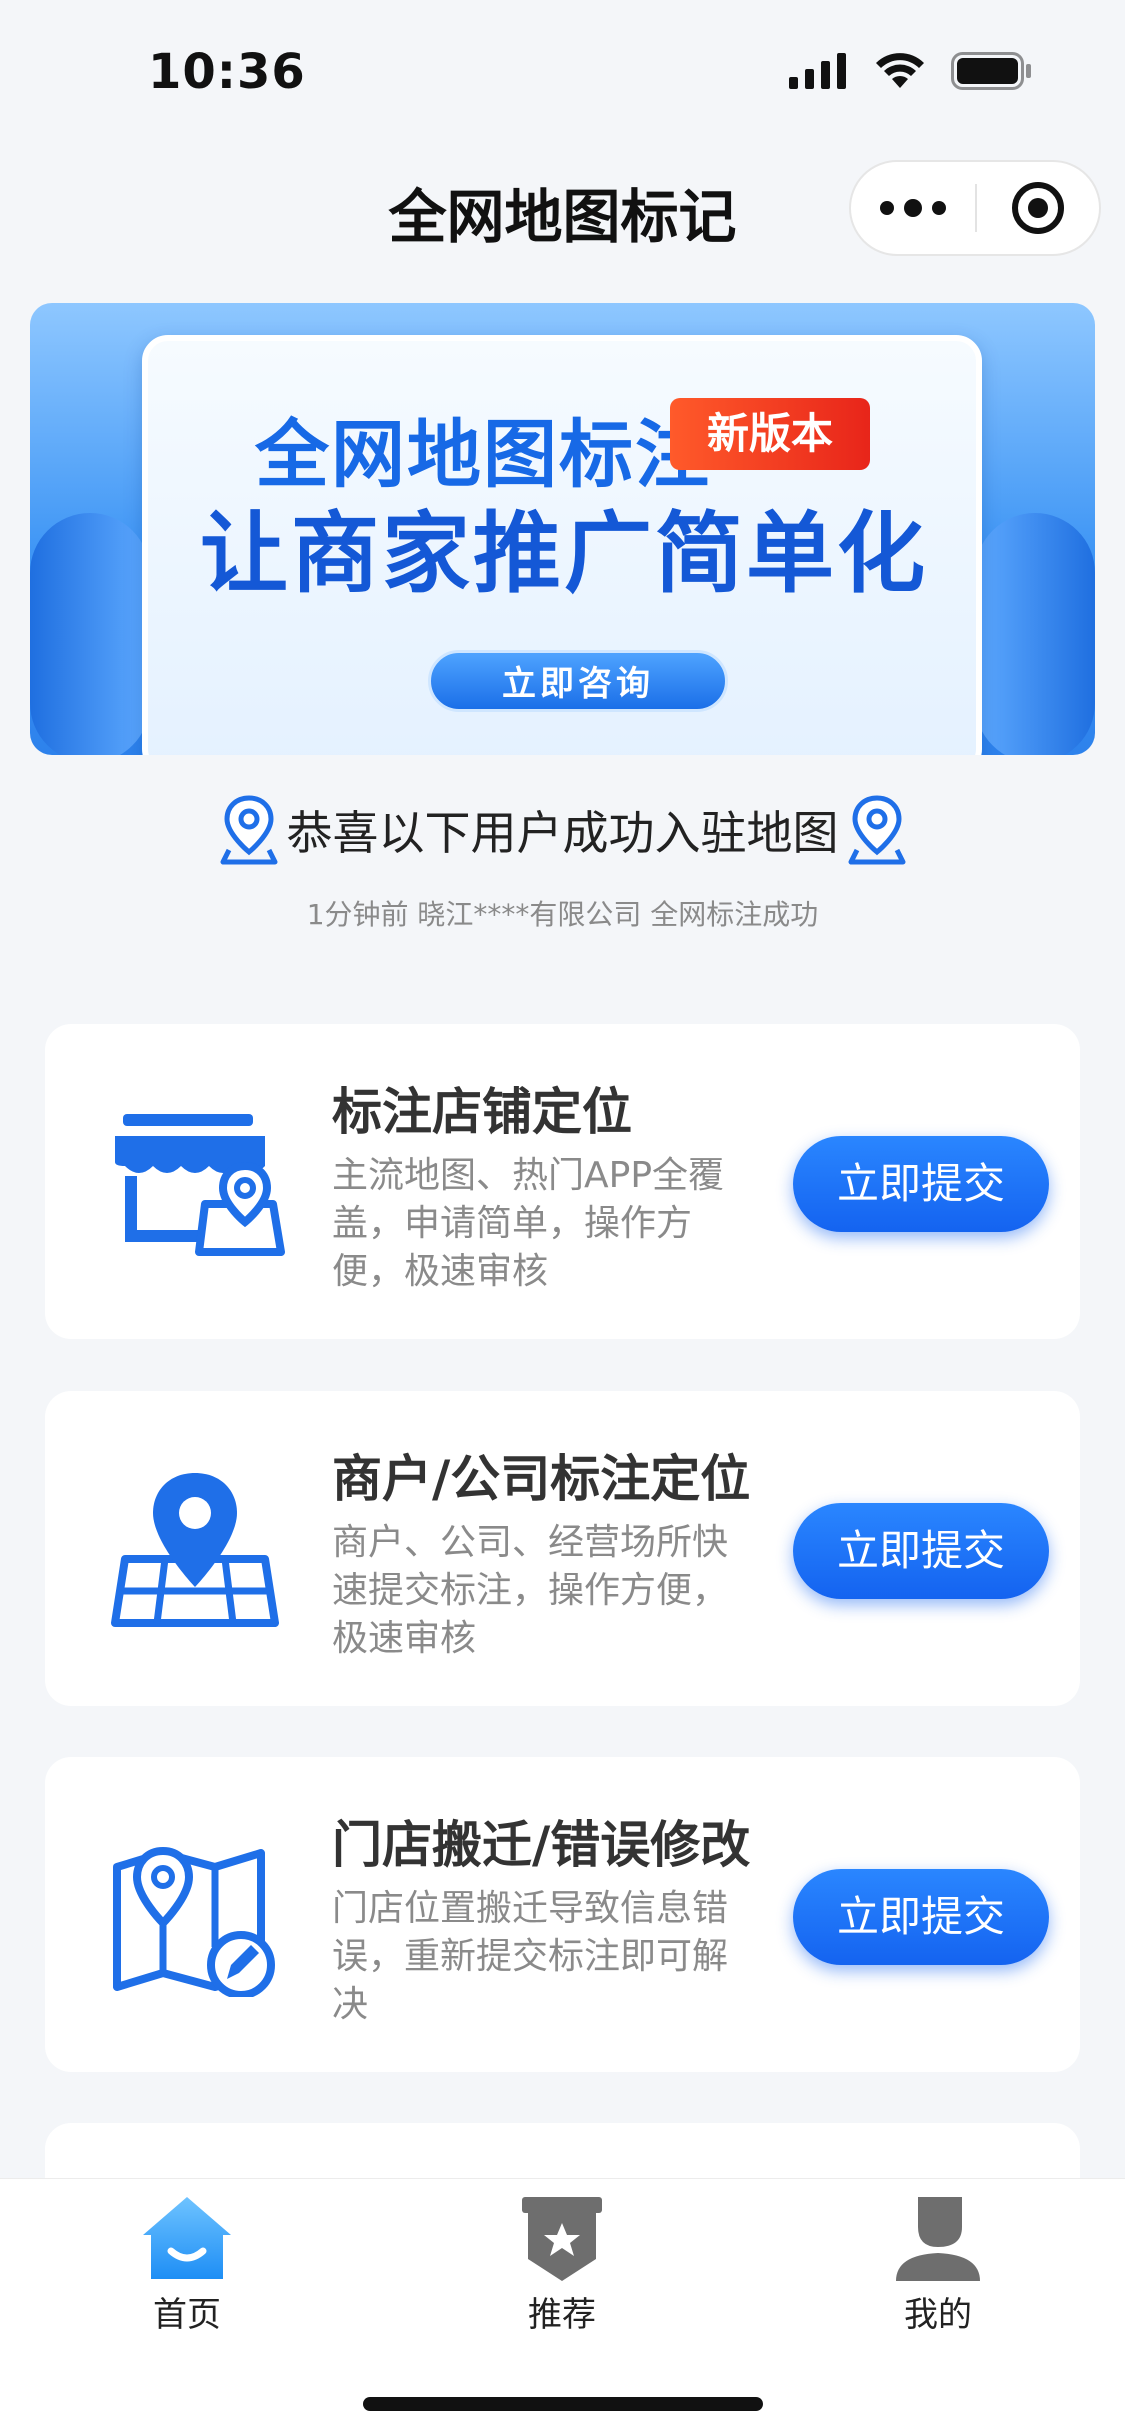 Image resolution: width=1125 pixels, height=2436 pixels. Describe the element at coordinates (562, 2315) in the screenshot. I see `tab-label: 推荐` at that location.